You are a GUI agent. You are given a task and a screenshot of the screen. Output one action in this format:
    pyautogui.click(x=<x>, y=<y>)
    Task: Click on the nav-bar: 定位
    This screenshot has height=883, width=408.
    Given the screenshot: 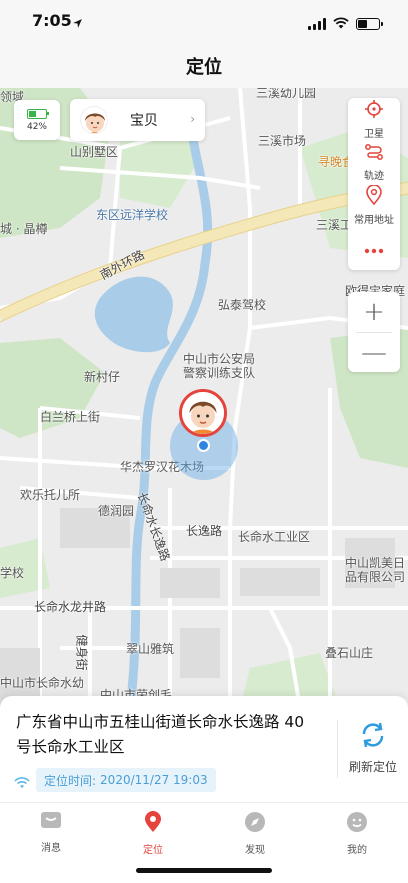 What is the action you would take?
    pyautogui.click(x=204, y=66)
    